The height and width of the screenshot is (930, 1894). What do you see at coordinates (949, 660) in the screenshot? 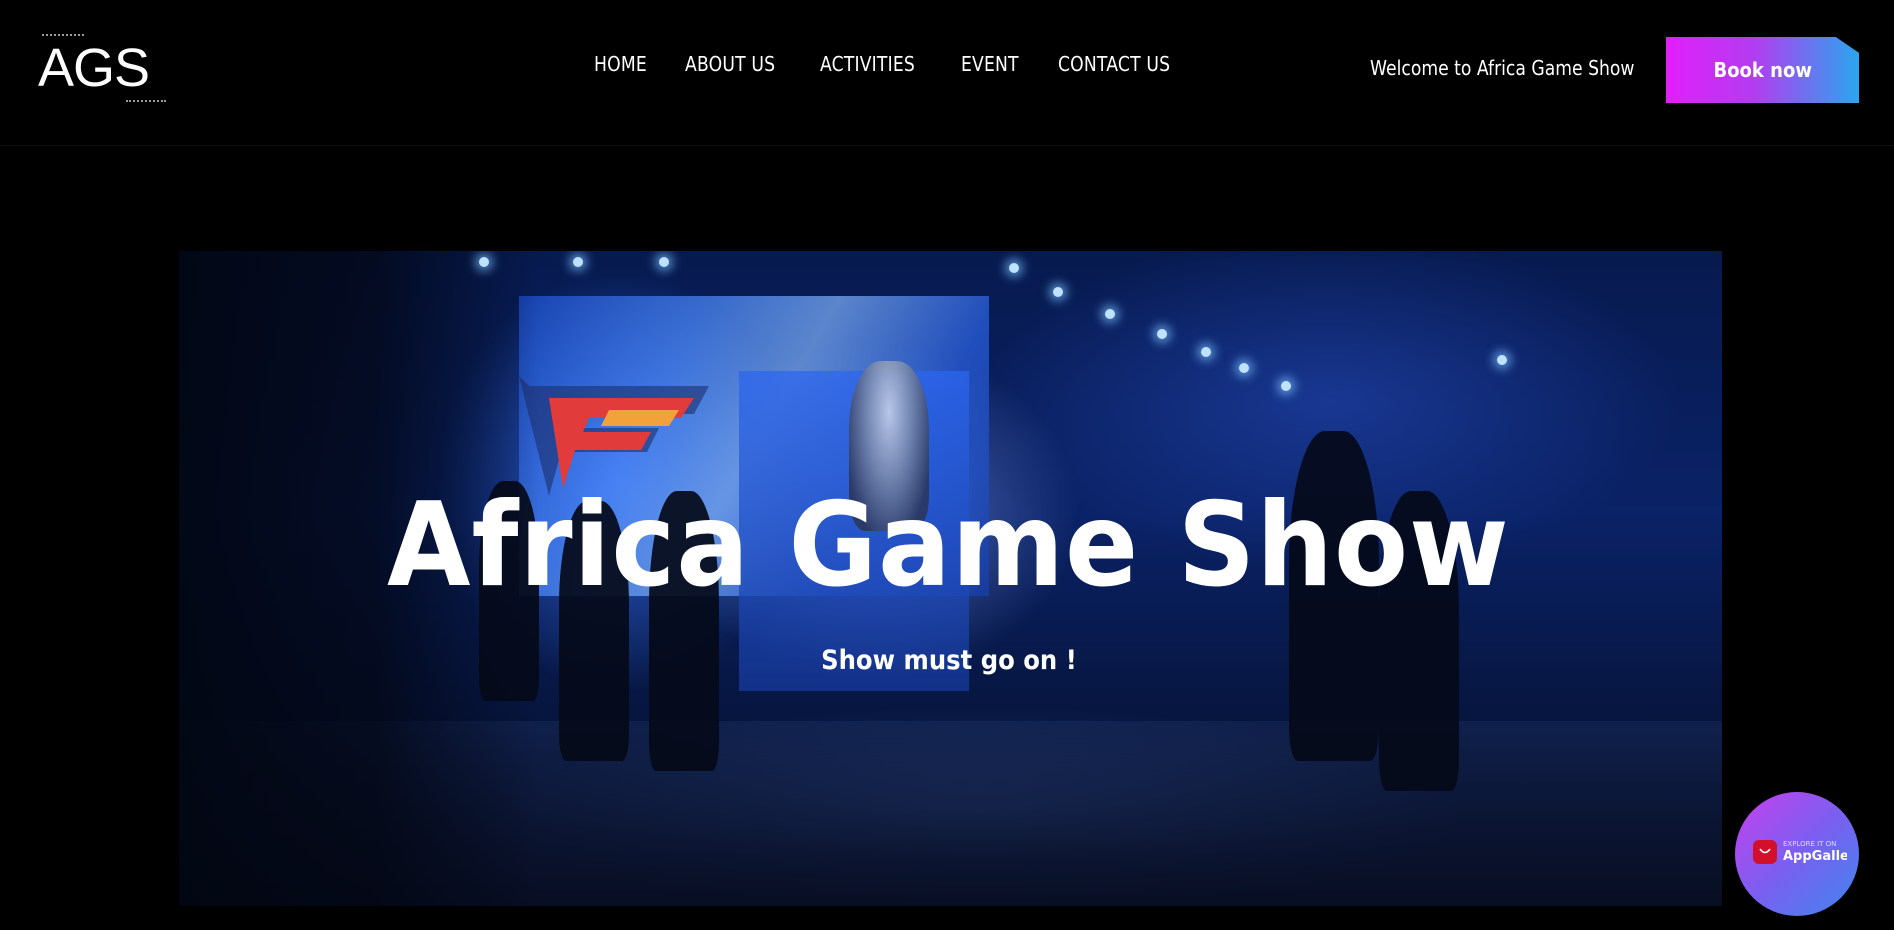
I see `hero-subtitle: Show must go on !` at bounding box center [949, 660].